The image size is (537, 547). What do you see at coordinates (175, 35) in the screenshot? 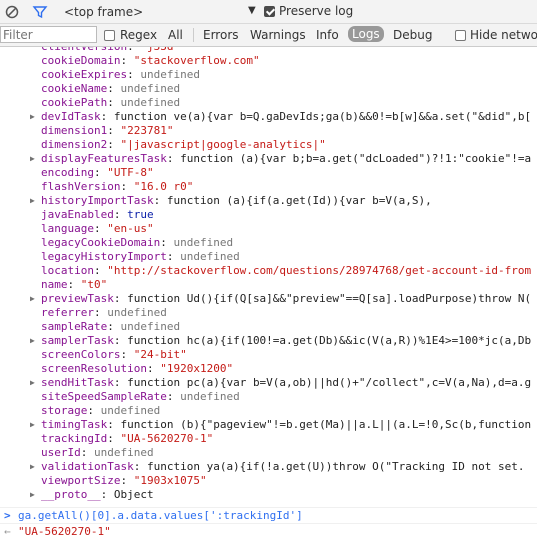
I see `level-filter-all: All` at bounding box center [175, 35].